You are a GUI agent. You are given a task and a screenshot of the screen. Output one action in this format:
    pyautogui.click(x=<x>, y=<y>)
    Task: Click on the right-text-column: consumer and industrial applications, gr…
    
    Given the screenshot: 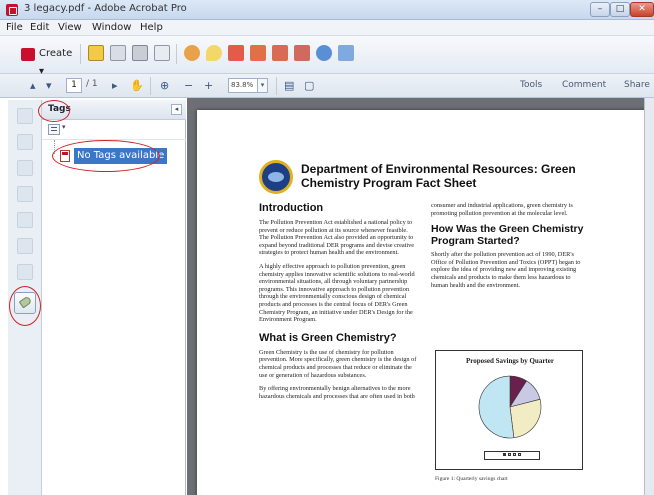 What is the action you would take?
    pyautogui.click(x=509, y=245)
    